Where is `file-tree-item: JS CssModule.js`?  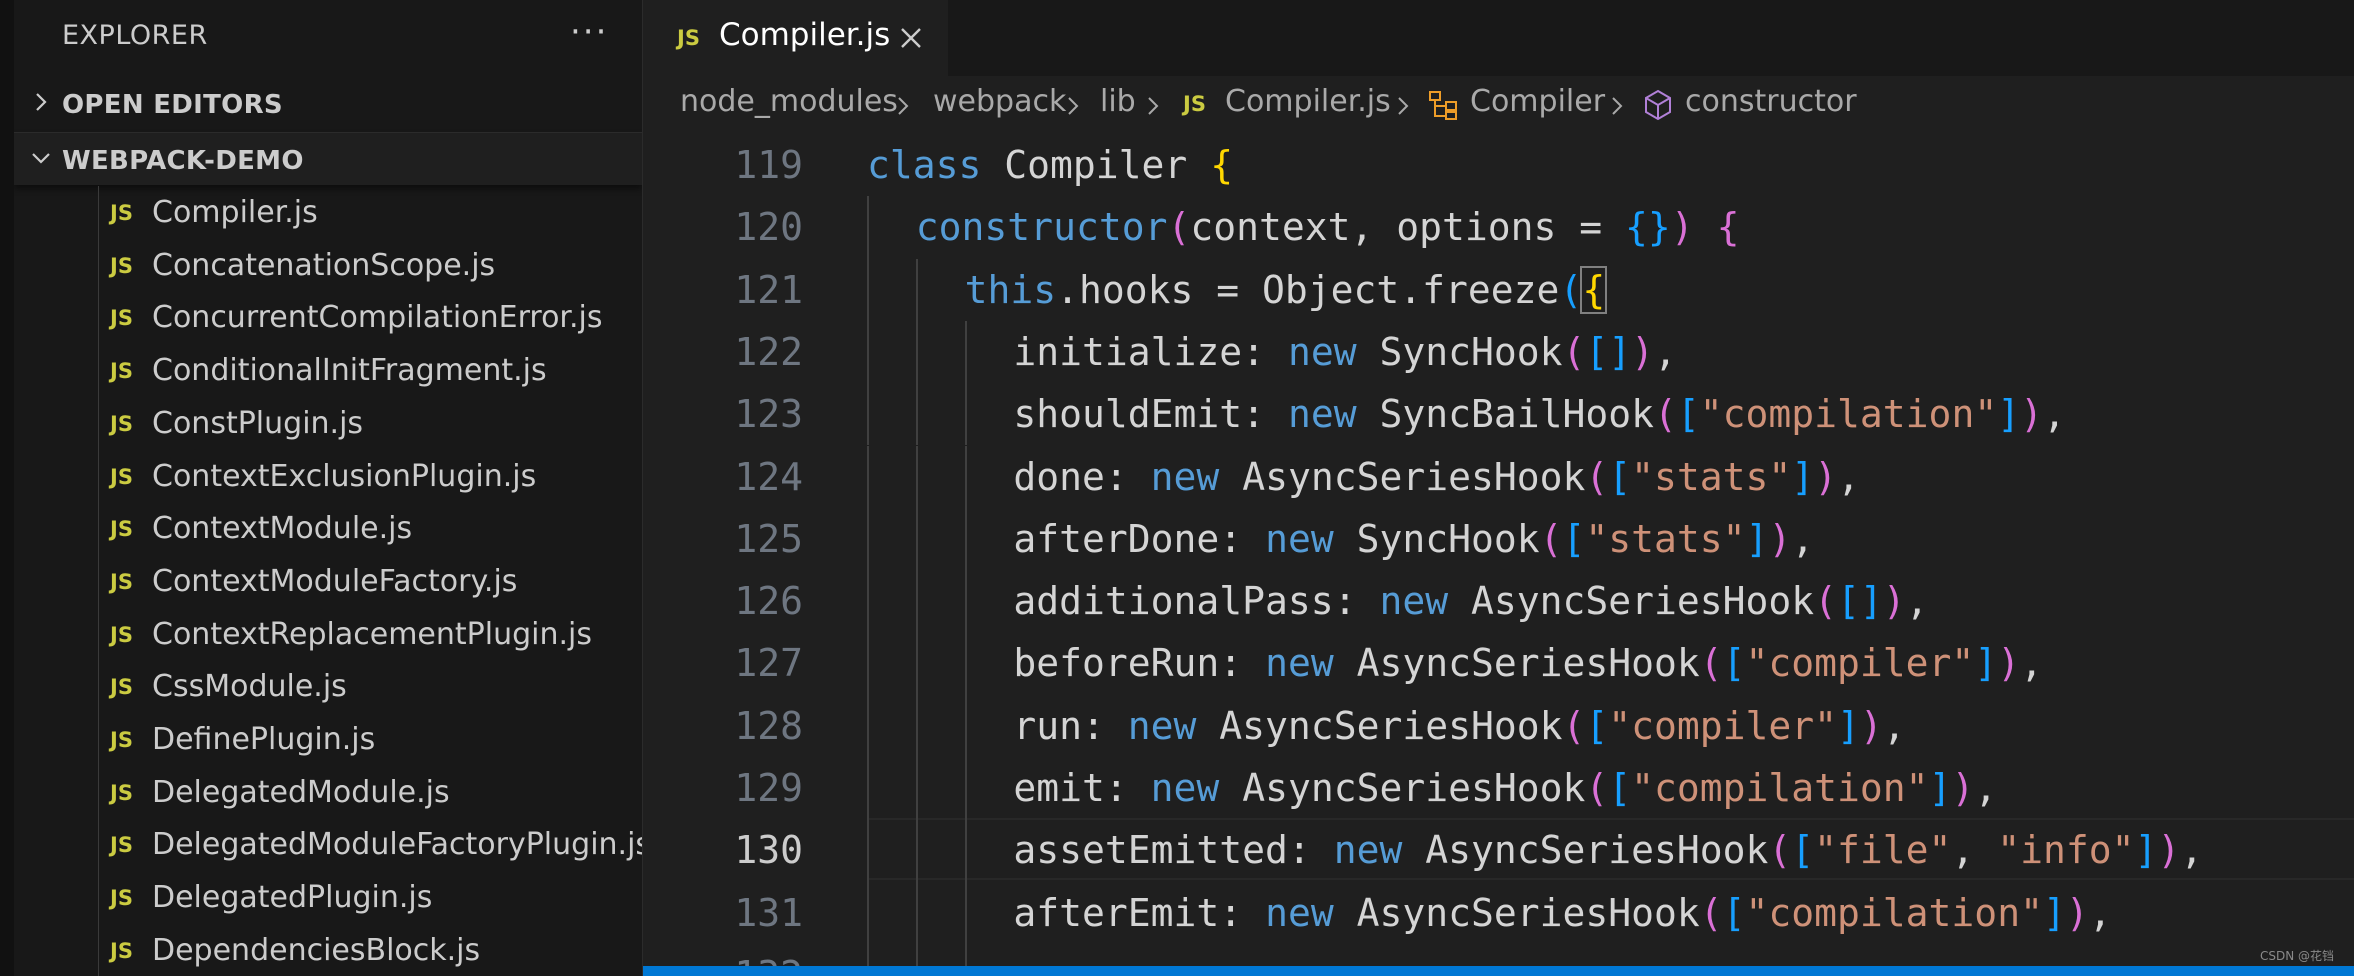
file-tree-item: JS CssModule.js is located at coordinates (328, 686).